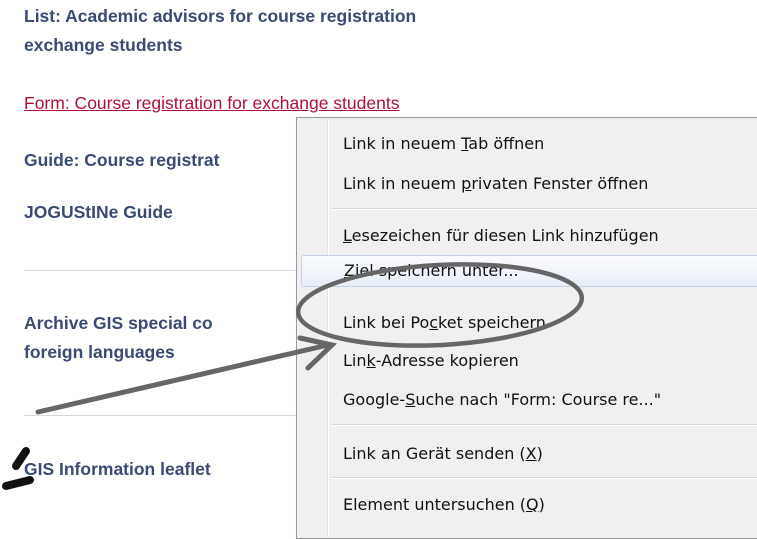  What do you see at coordinates (410, 399) in the screenshot?
I see `access-key: S` at bounding box center [410, 399].